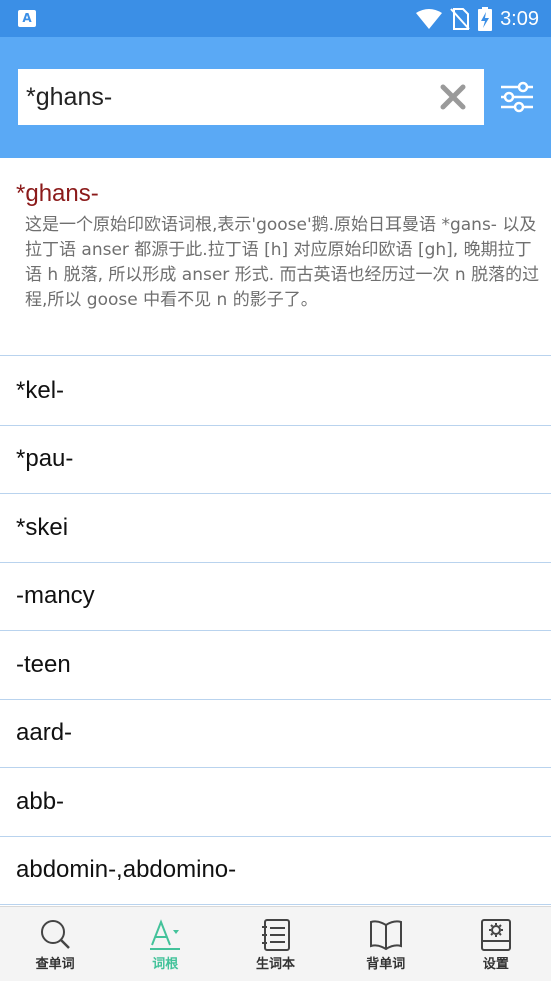  Describe the element at coordinates (165, 934) in the screenshot. I see `root-letter-icon` at that location.